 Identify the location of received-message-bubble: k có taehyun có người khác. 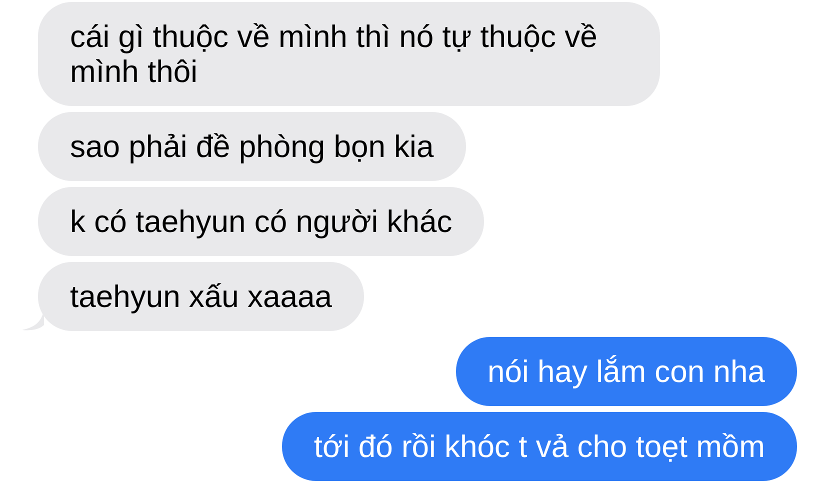
(261, 221).